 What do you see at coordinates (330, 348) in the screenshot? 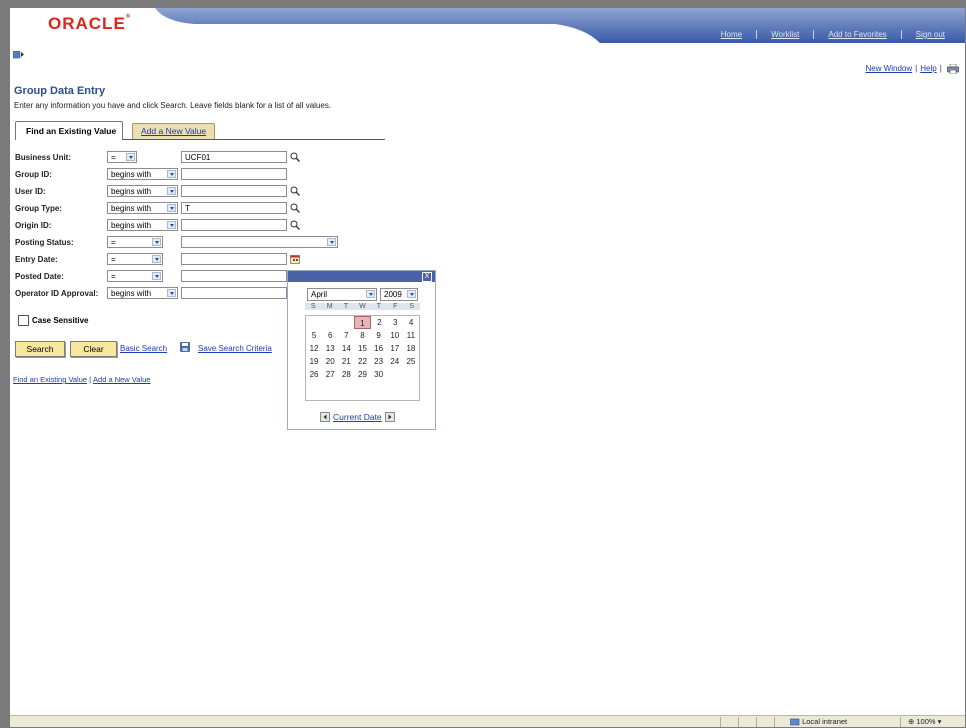
I see `calendar-day: 13` at bounding box center [330, 348].